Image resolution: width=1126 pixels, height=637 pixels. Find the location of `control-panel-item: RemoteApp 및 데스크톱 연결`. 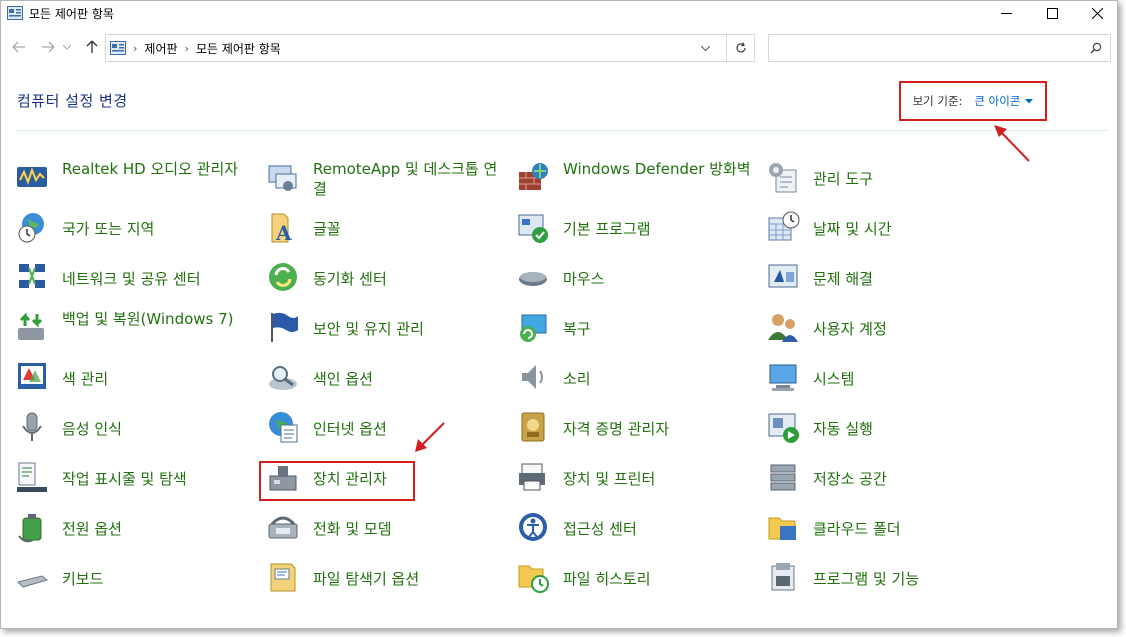

control-panel-item: RemoteApp 및 데스크톱 연결 is located at coordinates (386, 177).